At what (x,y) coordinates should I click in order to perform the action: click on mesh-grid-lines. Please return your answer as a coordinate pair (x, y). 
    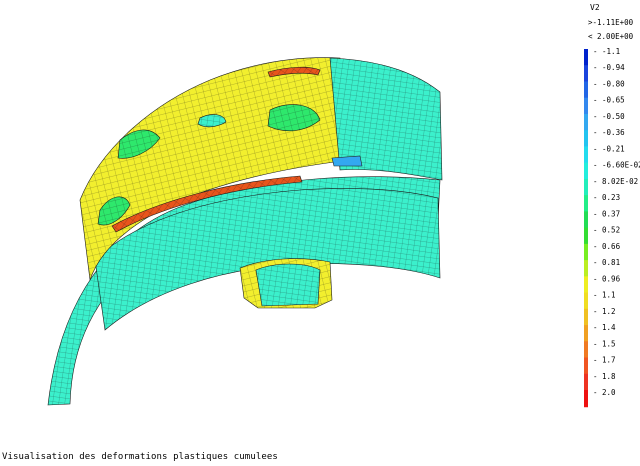
    Looking at the image, I should click on (288, 285).